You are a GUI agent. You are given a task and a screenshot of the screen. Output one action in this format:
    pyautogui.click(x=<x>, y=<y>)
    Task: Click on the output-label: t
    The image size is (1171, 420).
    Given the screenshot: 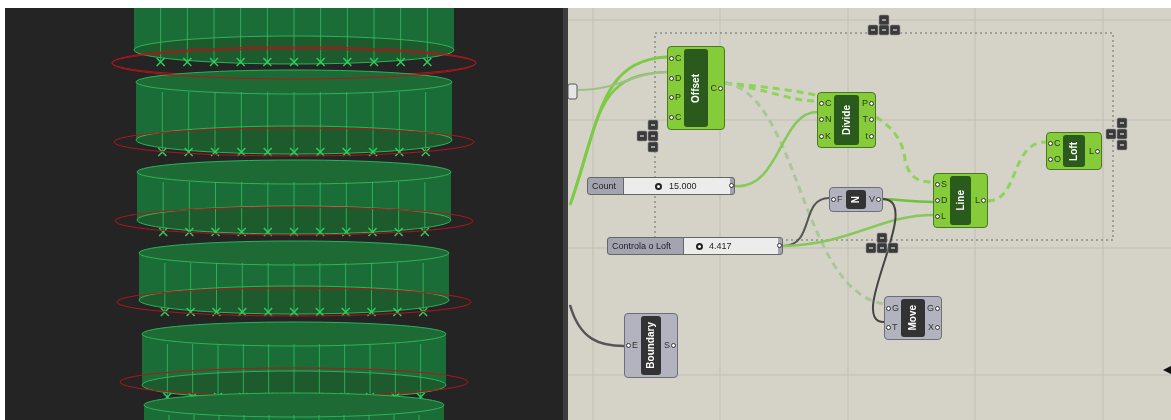 What is the action you would take?
    pyautogui.click(x=866, y=137)
    